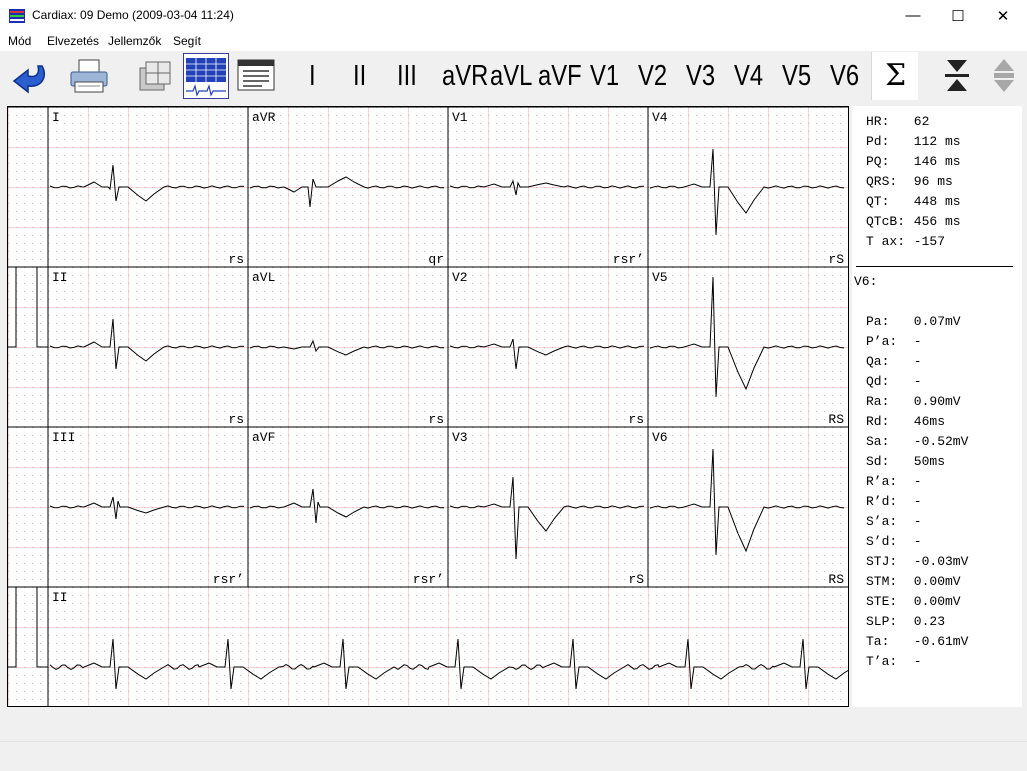  I want to click on minimize-button: —, so click(913, 15).